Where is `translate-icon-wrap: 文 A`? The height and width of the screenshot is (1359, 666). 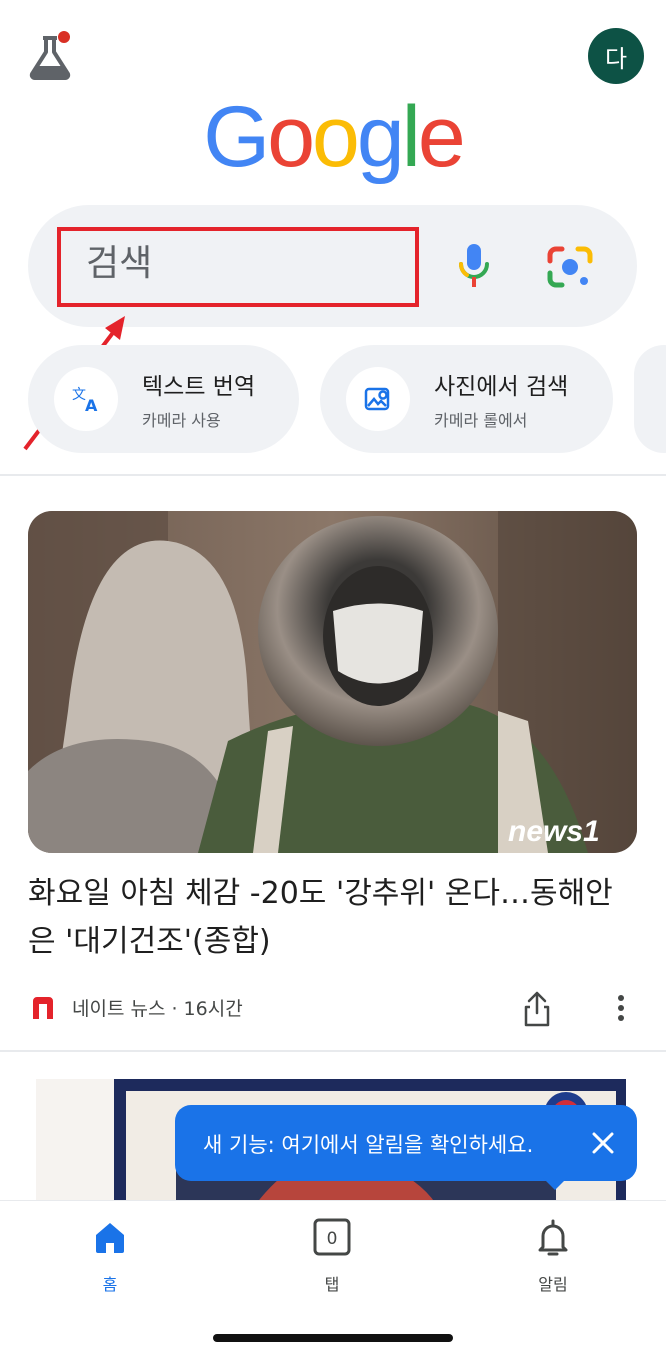
translate-icon-wrap: 文 A is located at coordinates (86, 399).